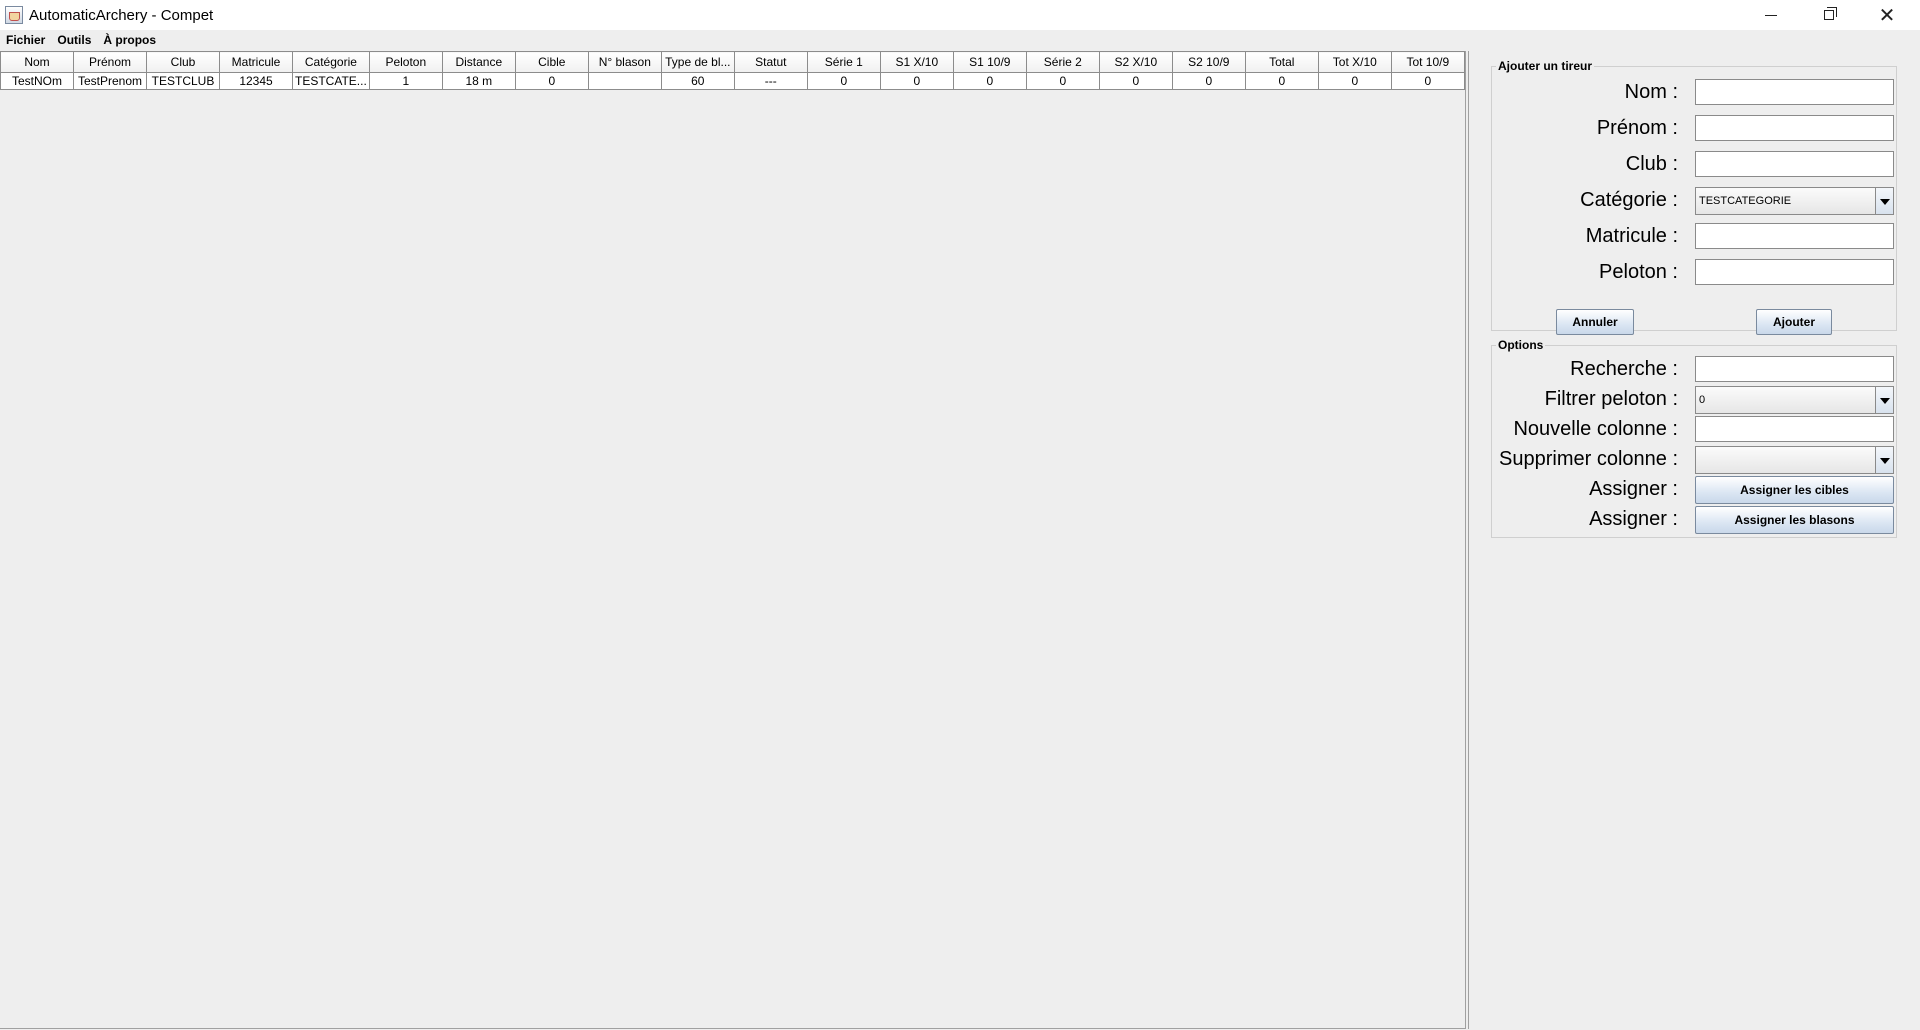 The width and height of the screenshot is (1920, 1030). What do you see at coordinates (1694, 164) in the screenshot?
I see `club-row: Club :` at bounding box center [1694, 164].